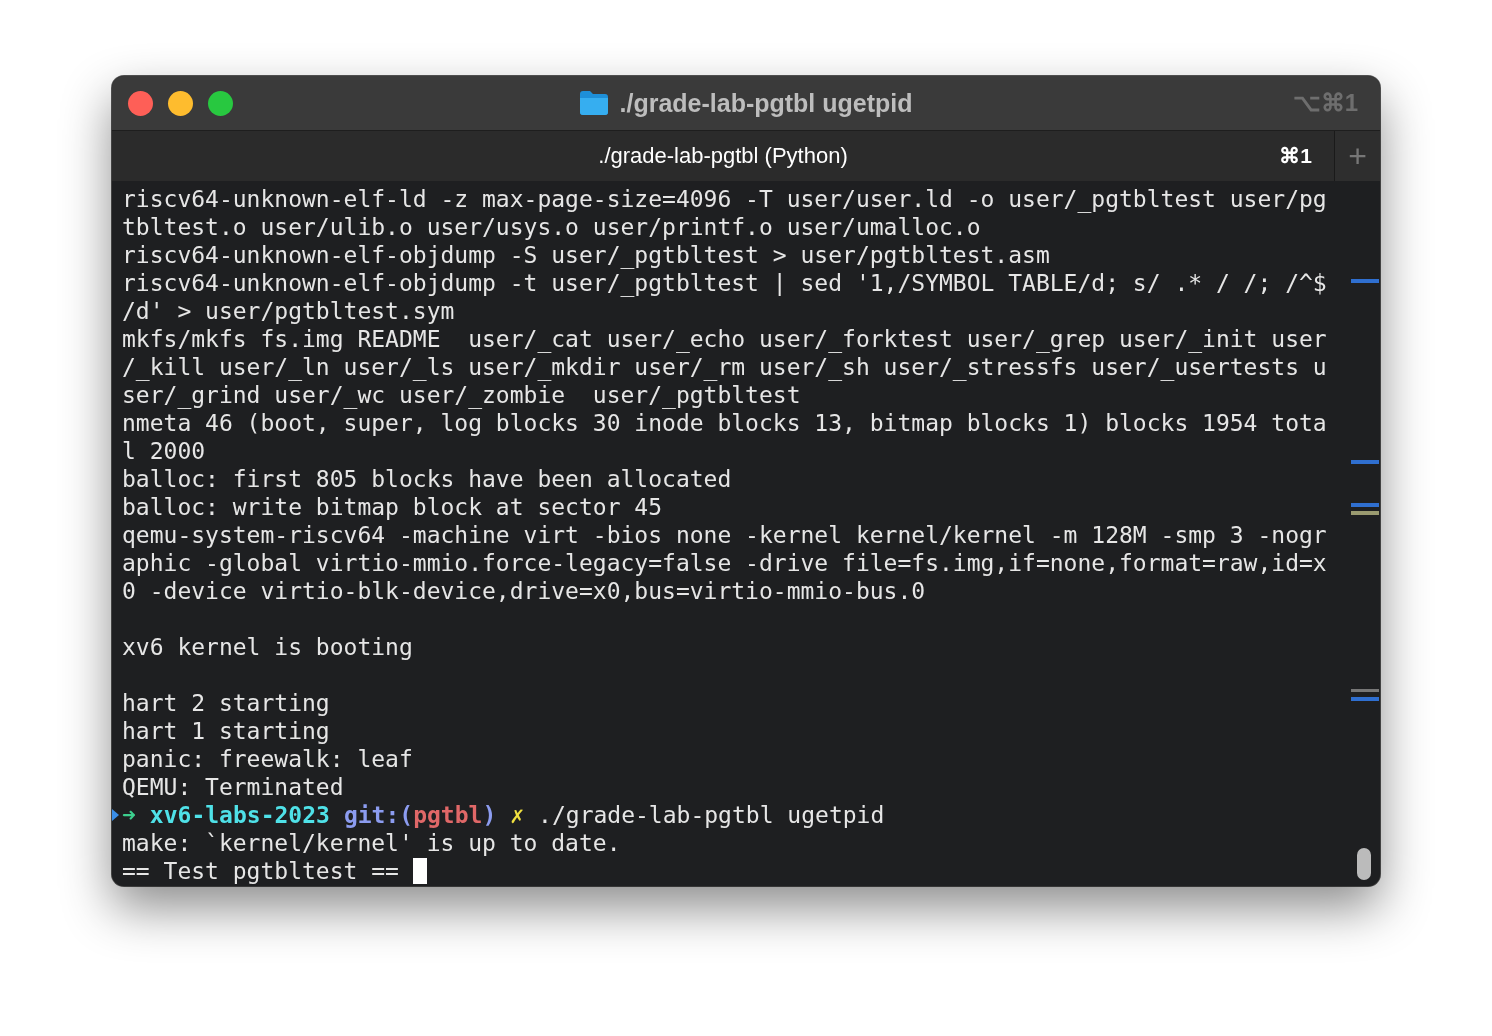 Image resolution: width=1492 pixels, height=1036 pixels. Describe the element at coordinates (115, 815) in the screenshot. I see `prompt-marker-icon` at that location.